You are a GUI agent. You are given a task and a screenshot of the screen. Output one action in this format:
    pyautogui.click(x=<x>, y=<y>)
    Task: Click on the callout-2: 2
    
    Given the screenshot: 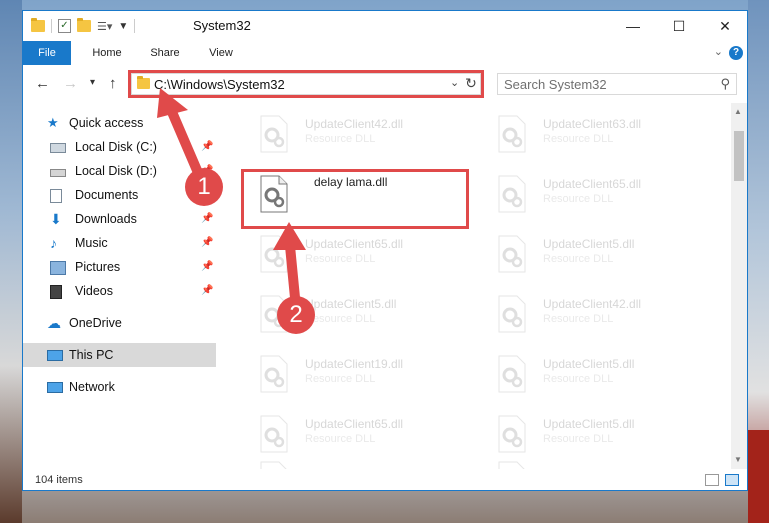 What is the action you would take?
    pyautogui.click(x=296, y=315)
    